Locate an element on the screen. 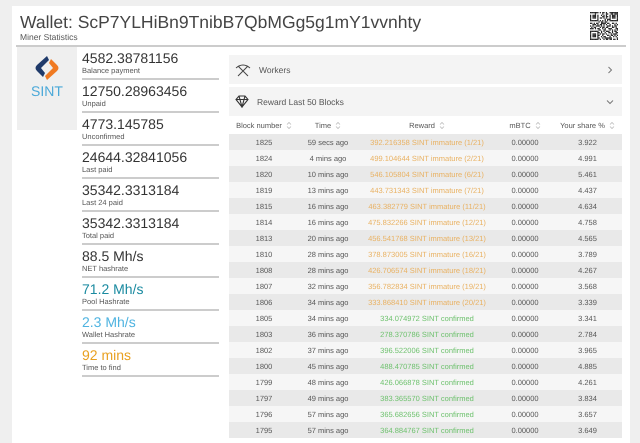 Image resolution: width=640 pixels, height=443 pixels. stat-value: 88.5 Mh/s is located at coordinates (113, 256).